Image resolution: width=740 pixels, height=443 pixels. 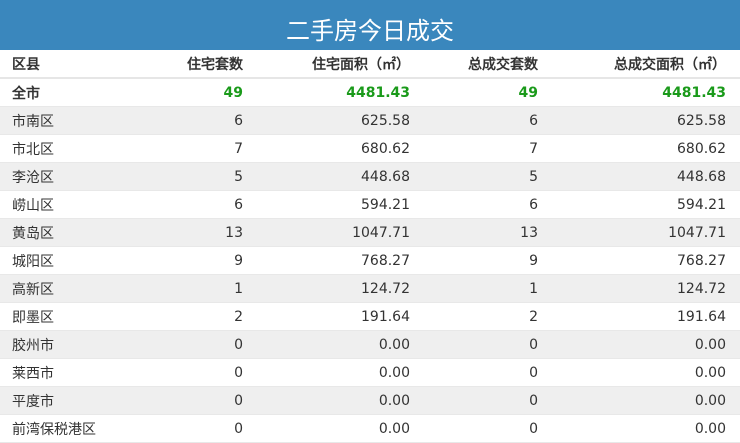 I want to click on table-row: 莱西市 0 0.00 0 0.00, so click(x=370, y=372).